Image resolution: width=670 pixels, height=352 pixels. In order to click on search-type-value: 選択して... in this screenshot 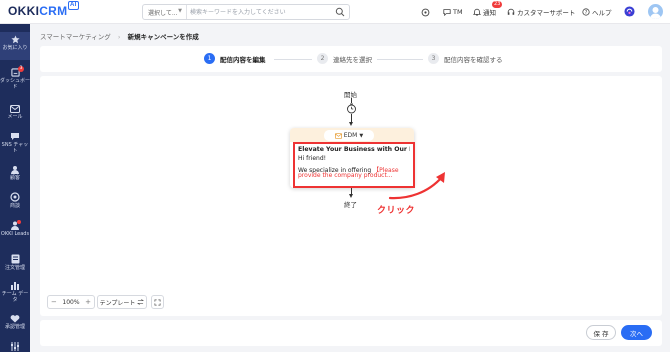, I will do `click(163, 13)`.